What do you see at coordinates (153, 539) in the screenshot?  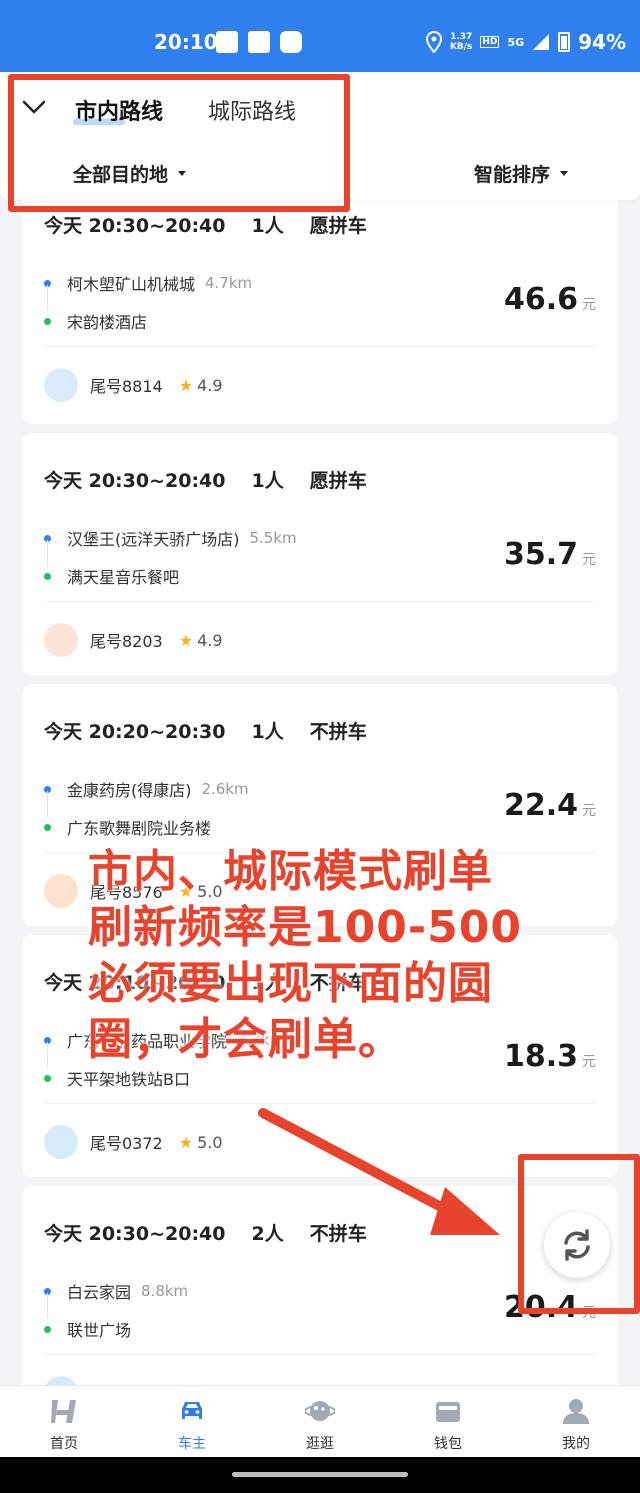 I see `origin-name: 汉堡王(远洋天骄广场店)` at bounding box center [153, 539].